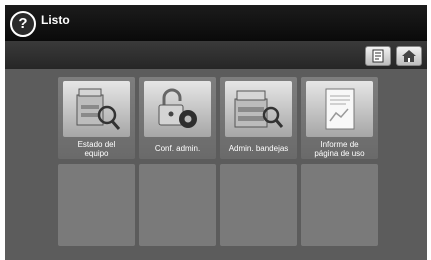 This screenshot has width=431, height=260. I want to click on question-mark-icon: ?, so click(23, 23).